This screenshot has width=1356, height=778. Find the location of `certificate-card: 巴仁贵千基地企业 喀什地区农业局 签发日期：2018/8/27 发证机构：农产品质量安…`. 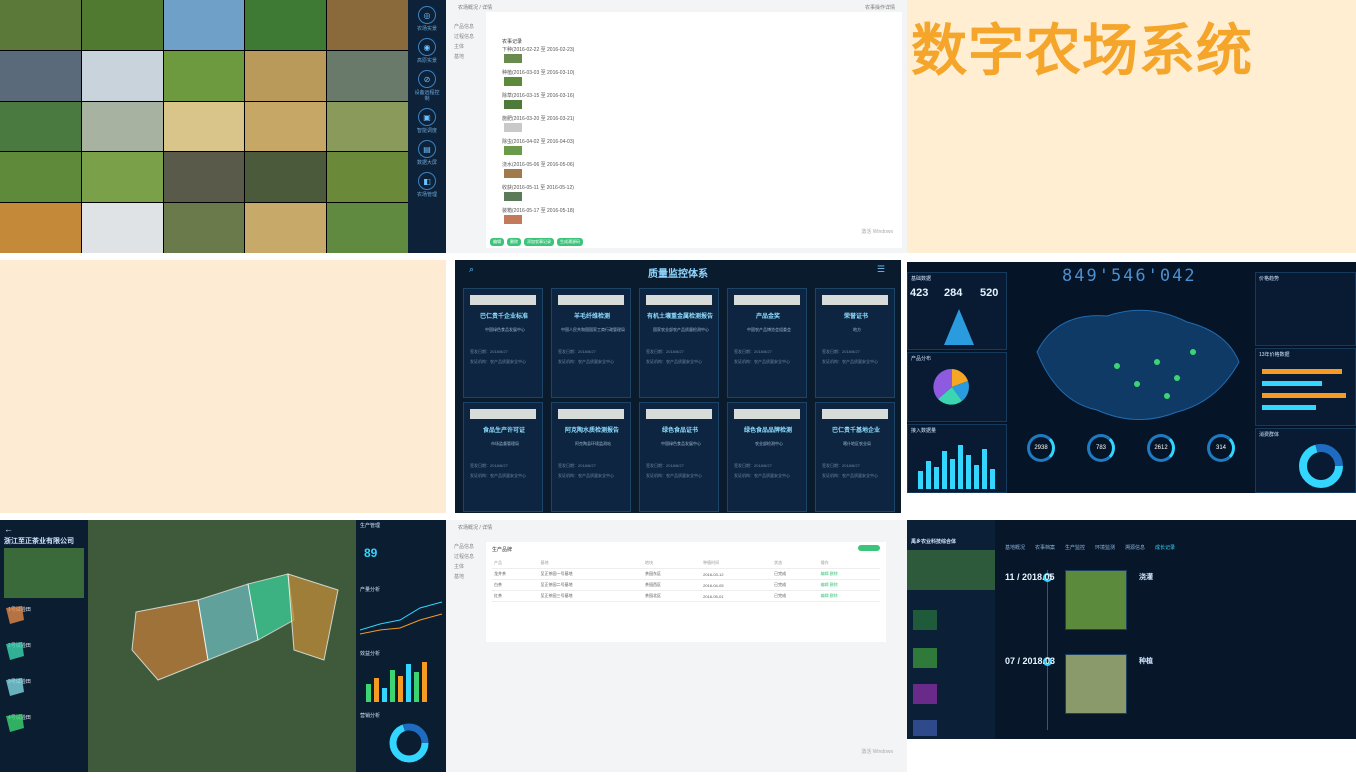

certificate-card: 巴仁贵千基地企业 喀什地区农业局 签发日期：2018/8/27 发证机构：农产品质量安… is located at coordinates (855, 457).